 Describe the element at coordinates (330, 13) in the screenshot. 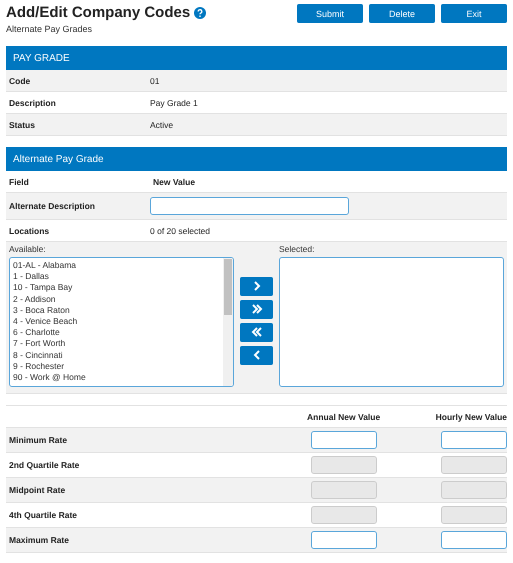

I see `action-button: Submit` at that location.